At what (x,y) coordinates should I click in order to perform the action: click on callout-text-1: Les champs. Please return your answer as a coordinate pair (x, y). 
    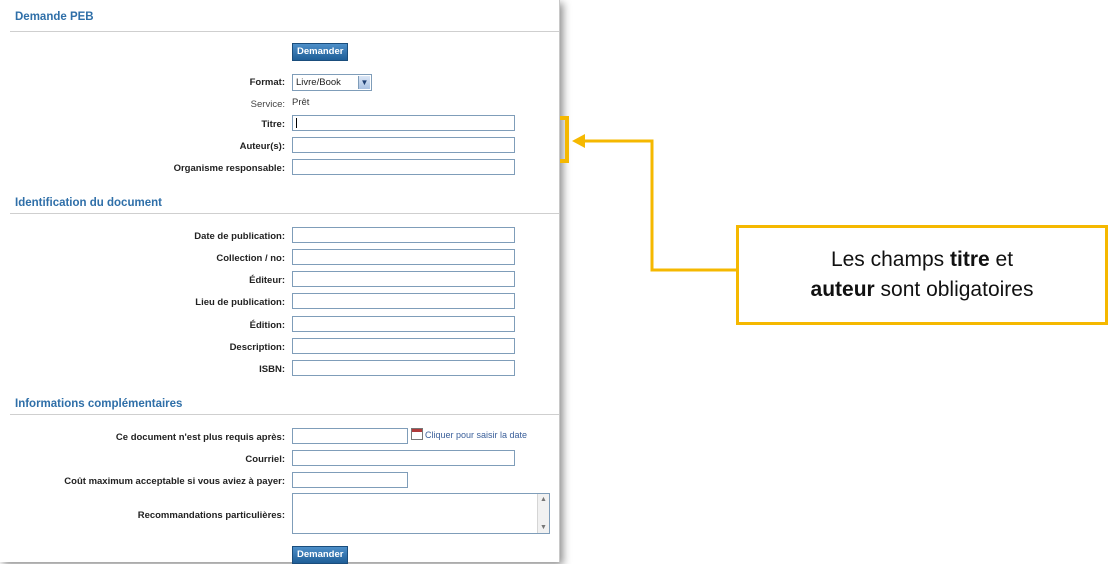
    Looking at the image, I should click on (890, 259).